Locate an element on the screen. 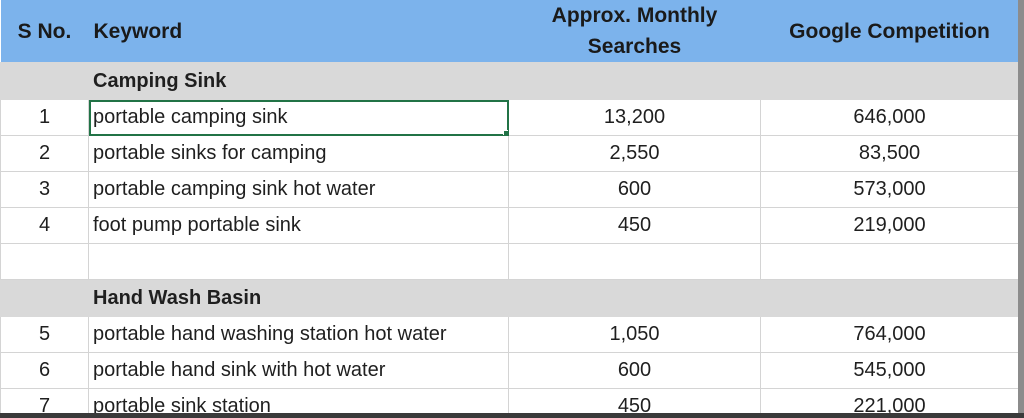 This screenshot has height=418, width=1024. cell-keyword-text: portable camping sink is located at coordinates (190, 117).